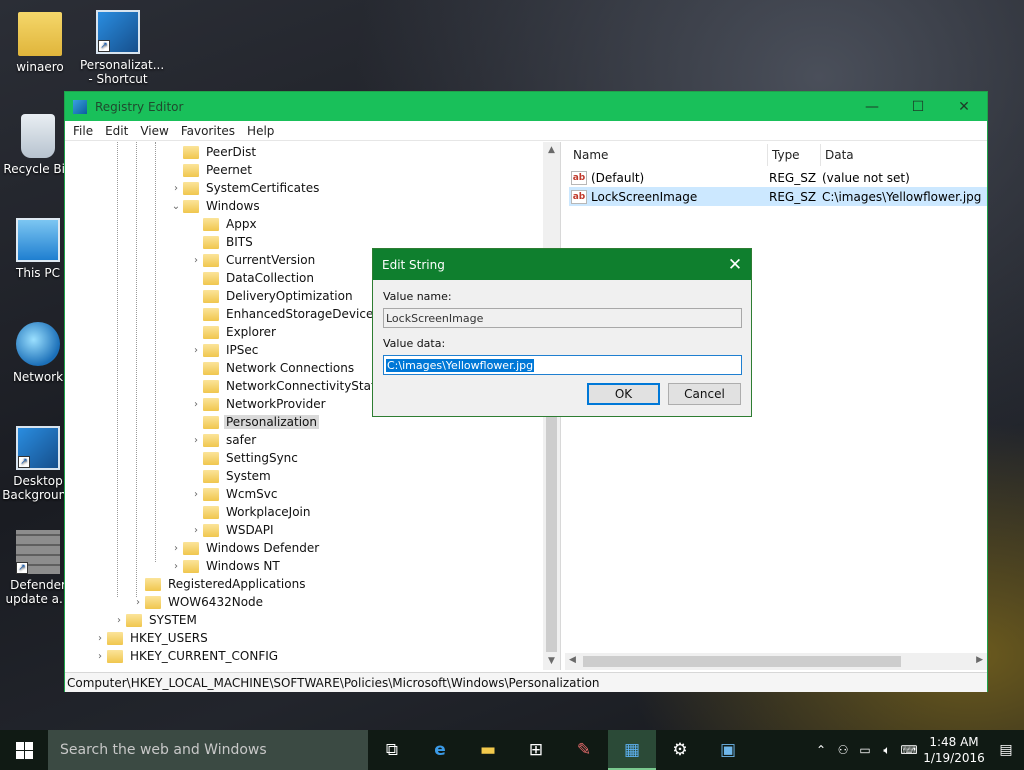 Image resolution: width=1024 pixels, height=770 pixels. I want to click on input-keyboard-icon: ⌨, so click(909, 750).